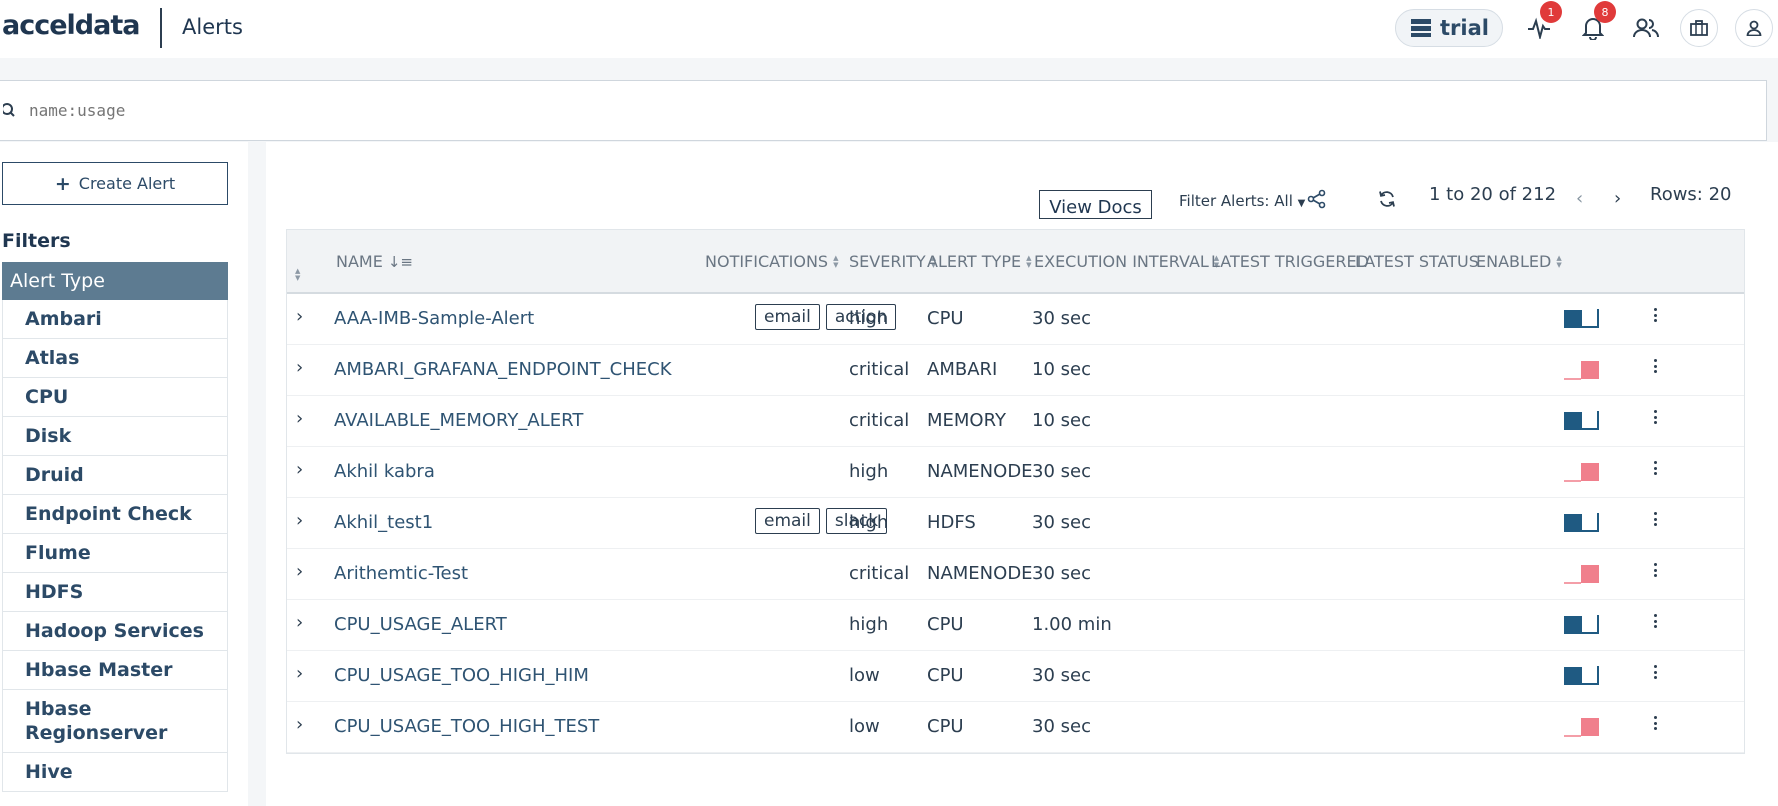 The image size is (1778, 806). Describe the element at coordinates (1126, 261) in the screenshot. I see `column-execution-interval: EXECUTION INTERVAL ▲ ▼` at that location.